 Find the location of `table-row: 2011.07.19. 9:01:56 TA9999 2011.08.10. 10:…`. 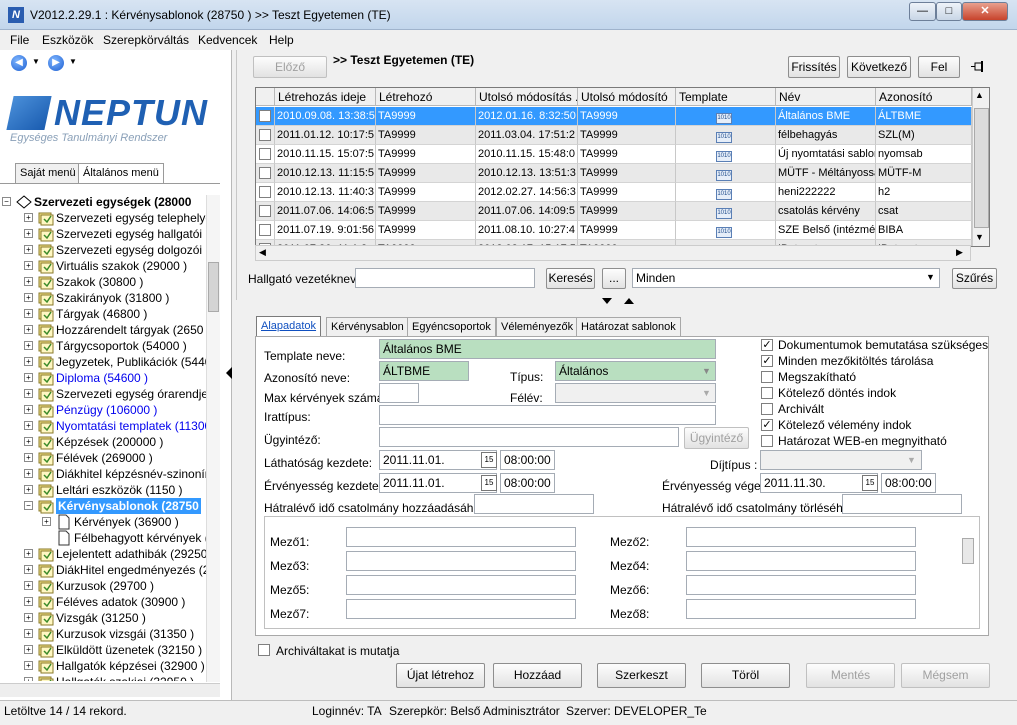

table-row: 2011.07.19. 9:01:56 TA9999 2011.08.10. 10:… is located at coordinates (614, 230).